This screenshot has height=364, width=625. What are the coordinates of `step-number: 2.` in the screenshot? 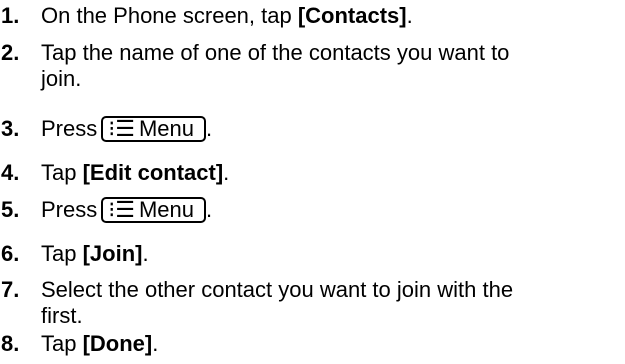 It's located at (10, 52).